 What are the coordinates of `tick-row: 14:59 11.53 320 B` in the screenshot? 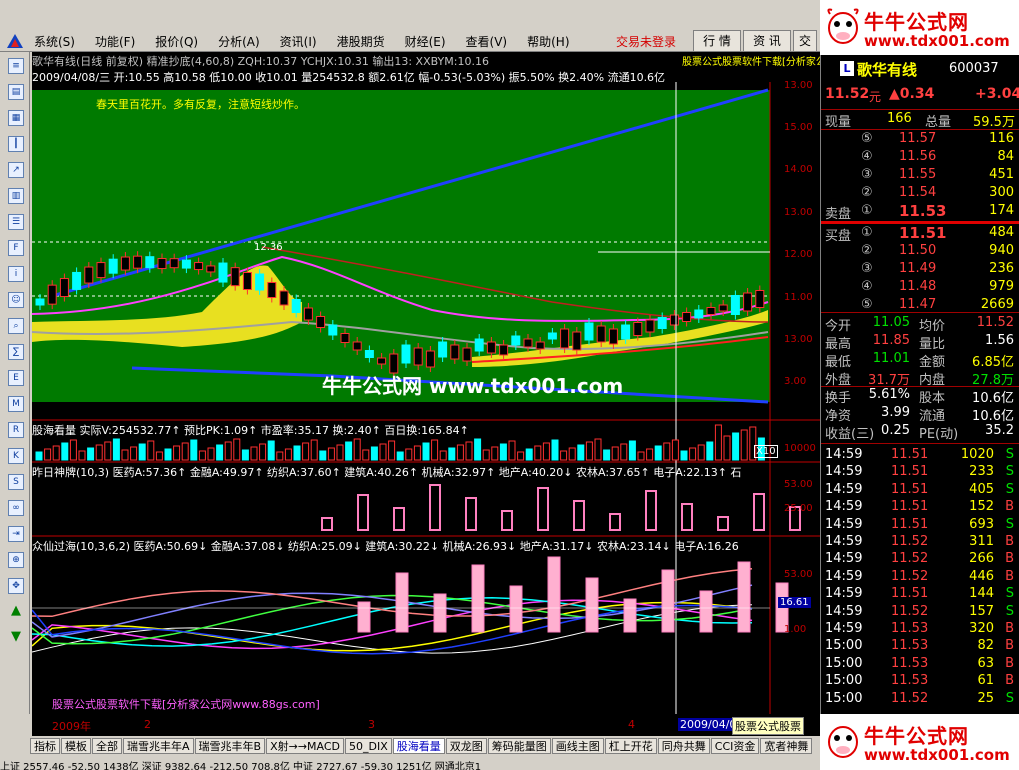 It's located at (920, 629).